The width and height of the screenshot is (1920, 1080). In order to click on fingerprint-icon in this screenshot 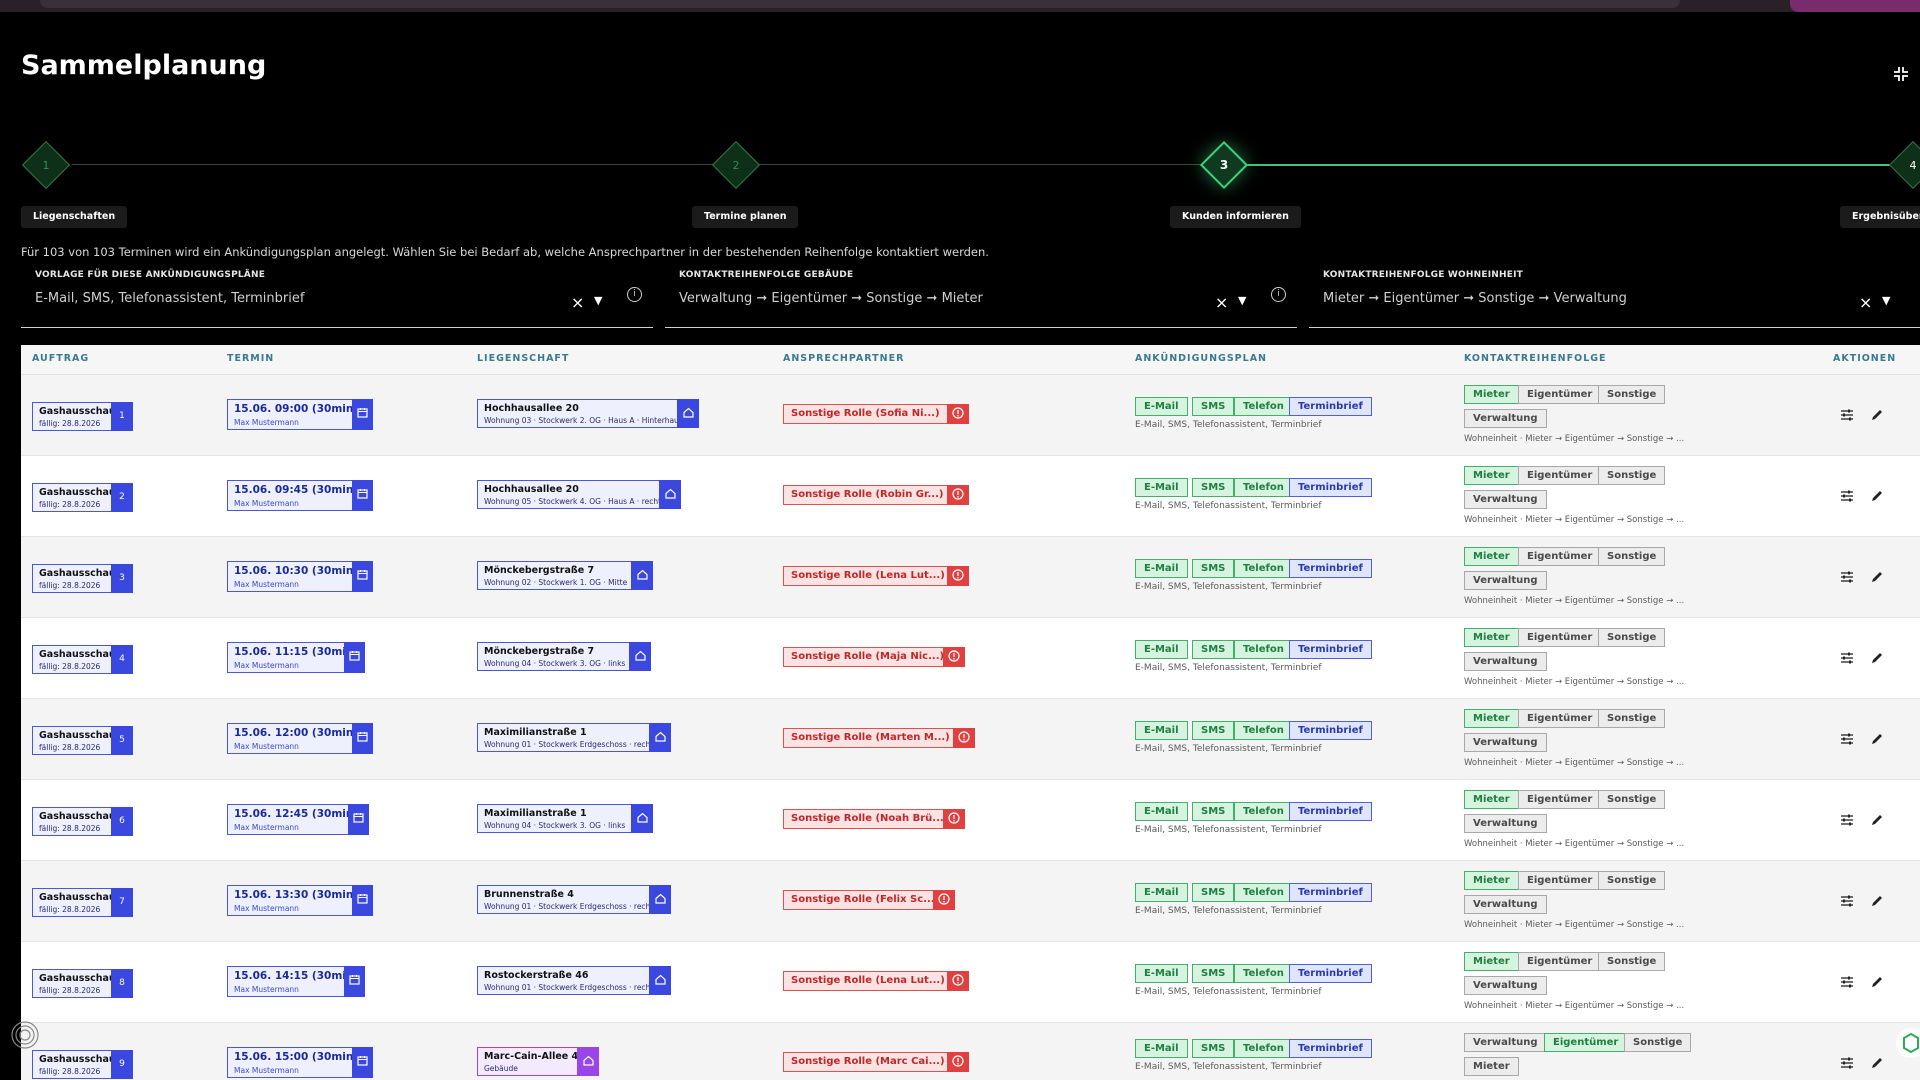, I will do `click(25, 1035)`.